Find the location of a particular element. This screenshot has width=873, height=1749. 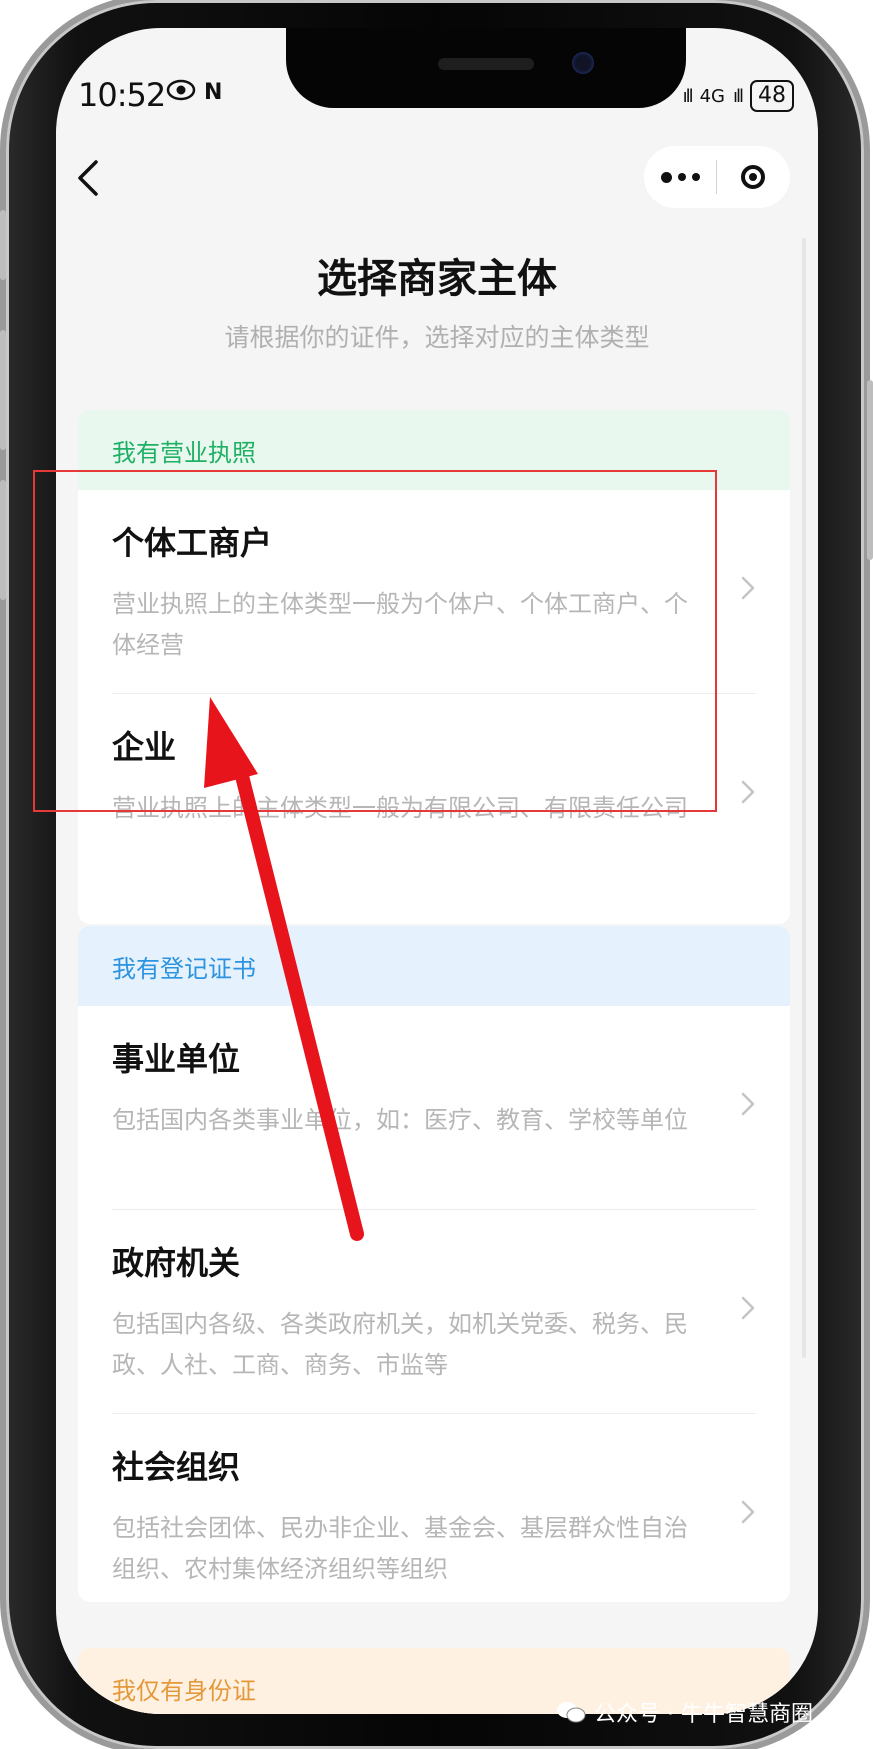

eye-icon is located at coordinates (181, 90).